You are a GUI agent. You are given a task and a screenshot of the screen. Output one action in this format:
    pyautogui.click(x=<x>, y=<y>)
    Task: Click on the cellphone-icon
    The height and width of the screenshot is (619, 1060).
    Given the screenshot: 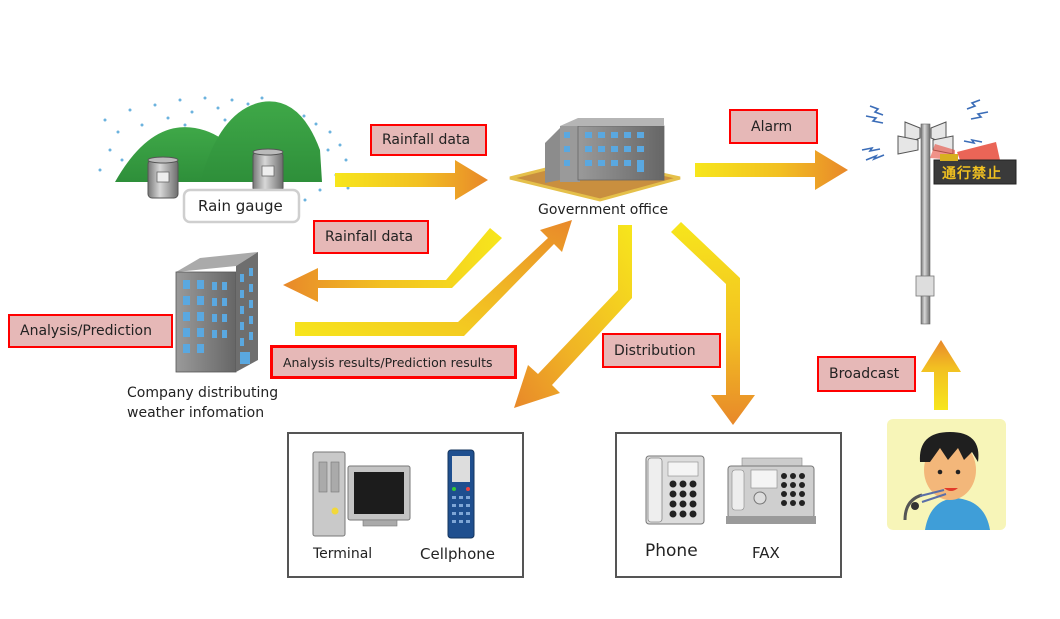 What is the action you would take?
    pyautogui.click(x=461, y=494)
    